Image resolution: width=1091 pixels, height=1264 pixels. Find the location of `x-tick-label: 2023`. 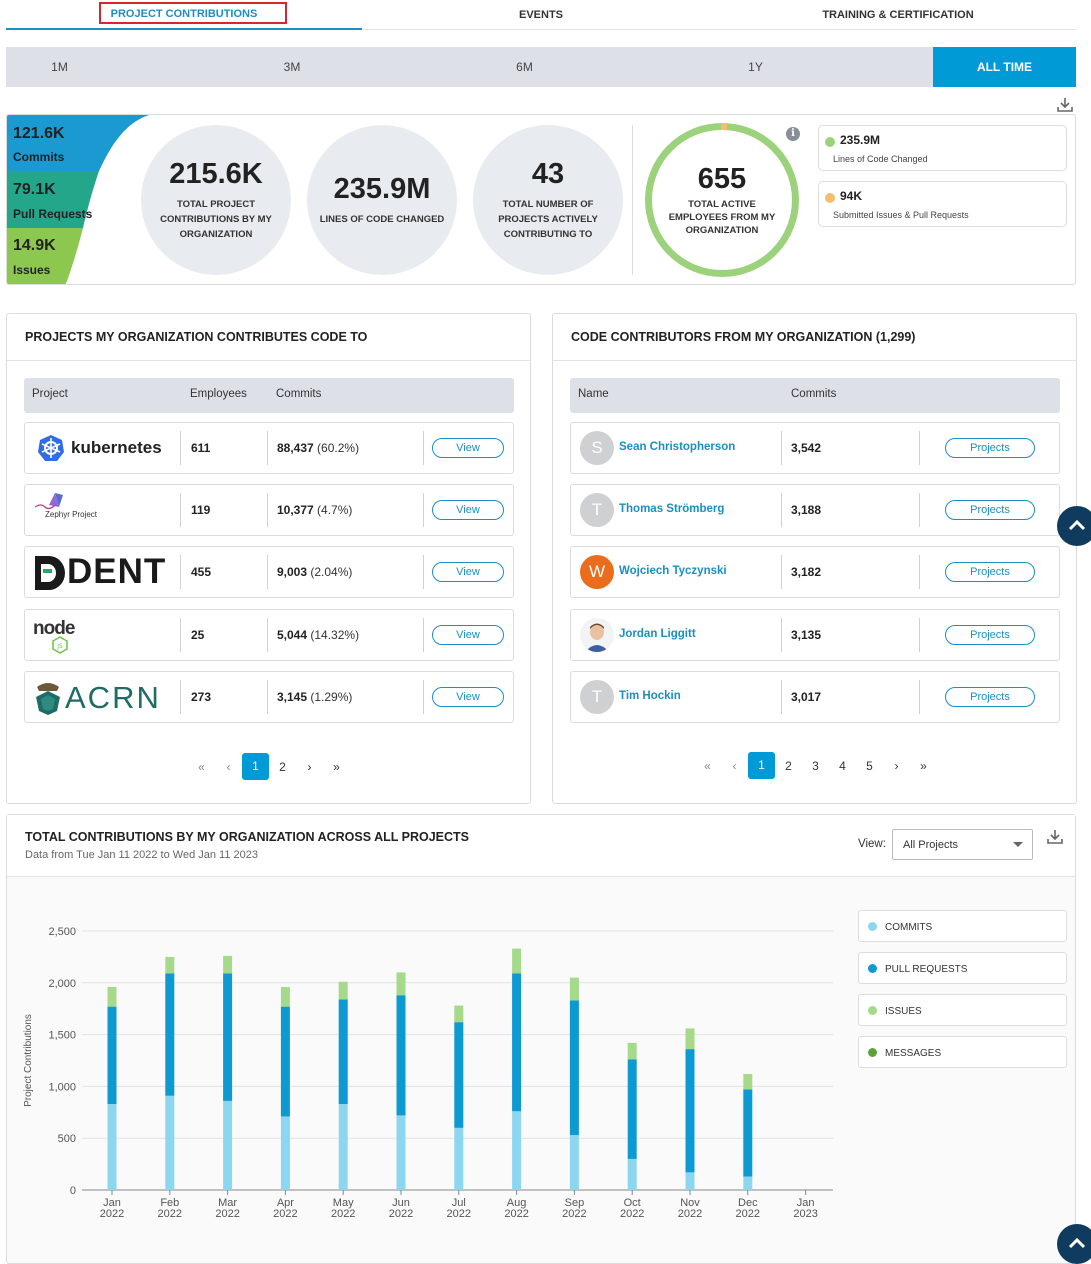

x-tick-label: 2023 is located at coordinates (805, 1214).